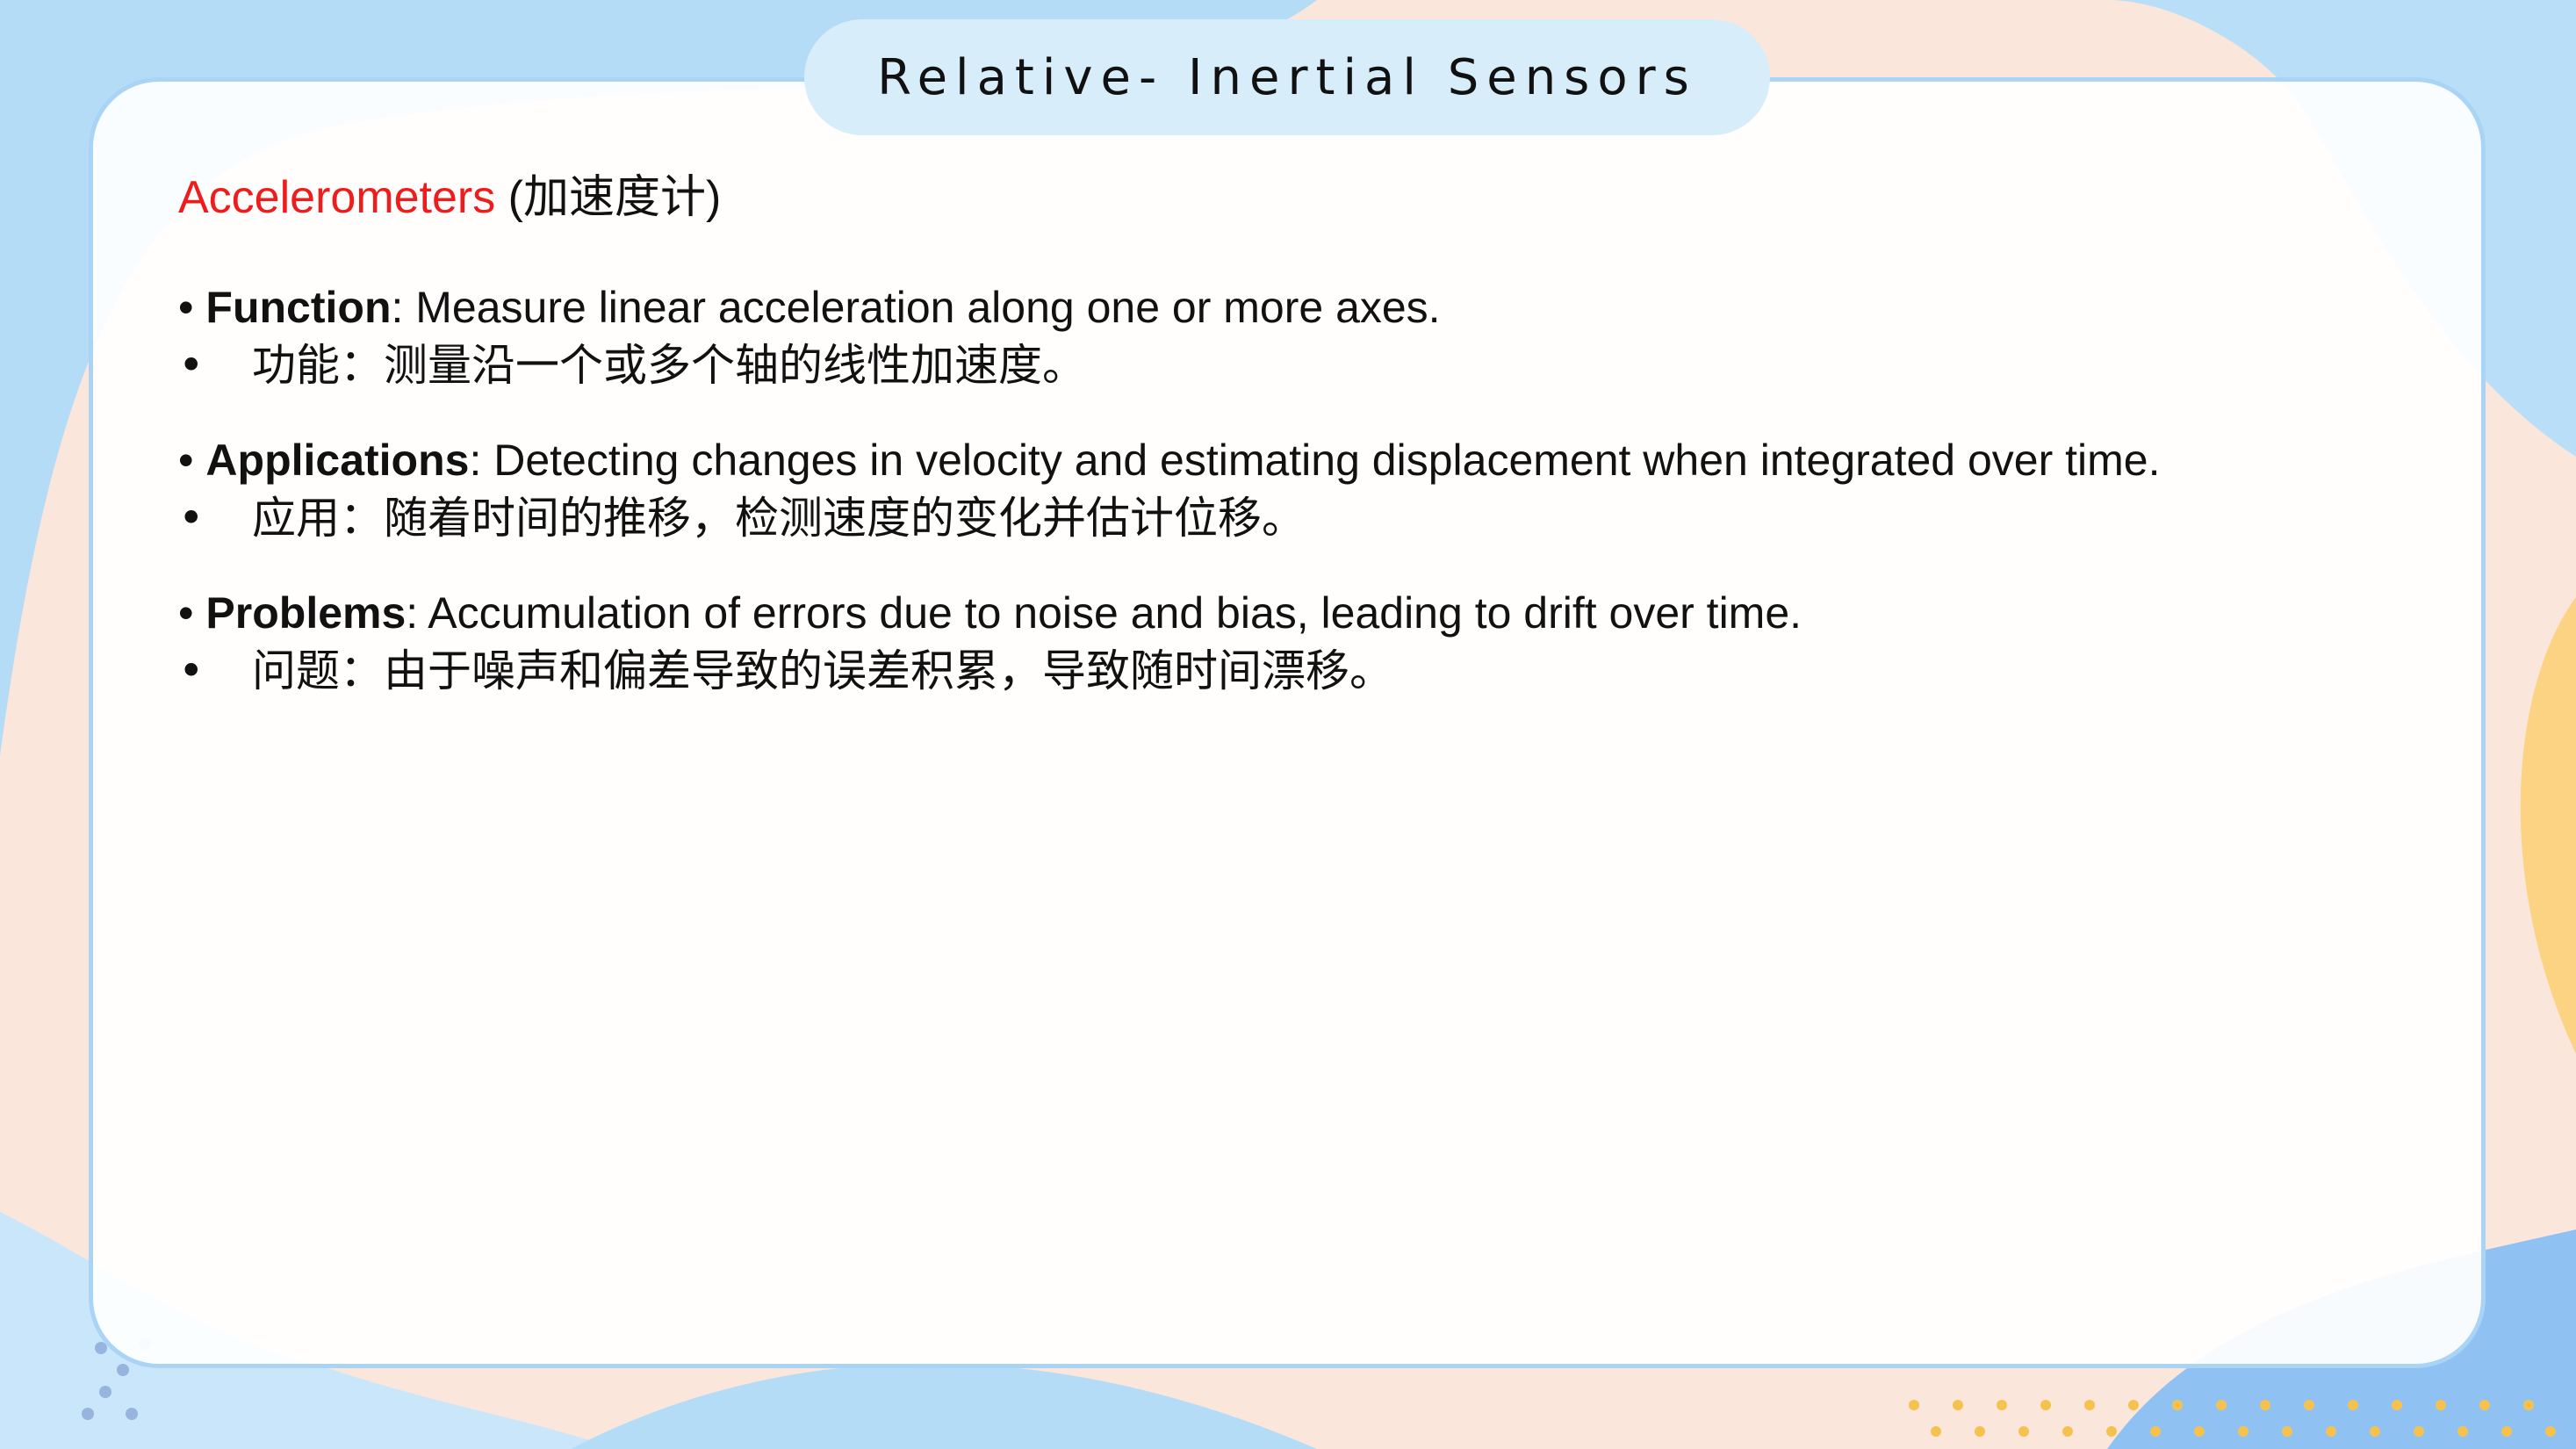 The image size is (2576, 1449). I want to click on bullet-line-zh: • 功能：测量沿一个或多个轴的线性加速度。, so click(1297, 365).